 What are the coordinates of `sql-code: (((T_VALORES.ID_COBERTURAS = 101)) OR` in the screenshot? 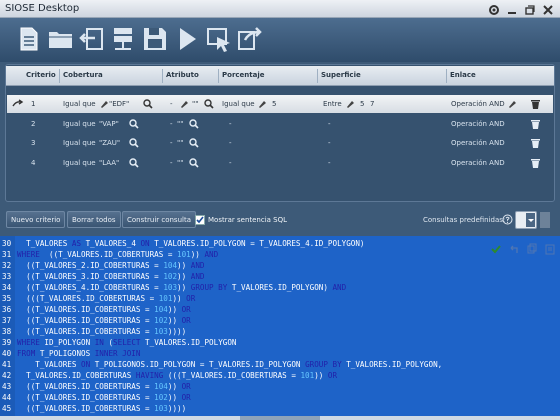 It's located at (106, 298).